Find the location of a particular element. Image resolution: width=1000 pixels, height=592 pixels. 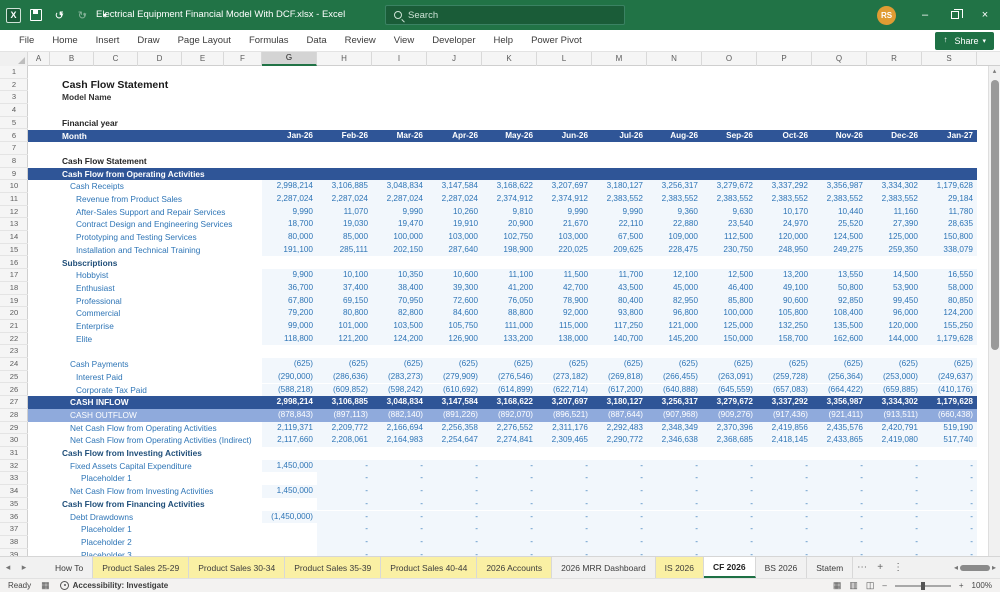

column-header-s: S is located at coordinates (949, 59).